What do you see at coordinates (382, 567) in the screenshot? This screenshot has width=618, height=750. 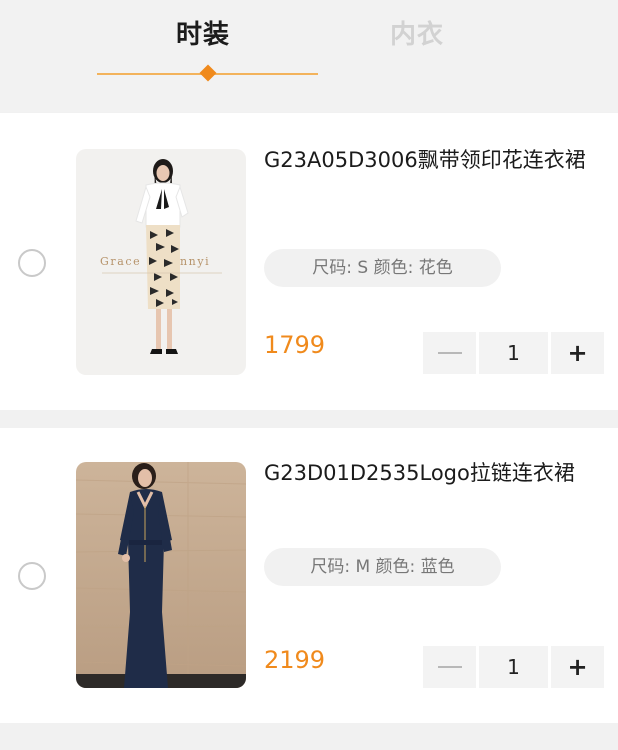 I see `spec-selector: 尺码: M 颜色: 蓝色` at bounding box center [382, 567].